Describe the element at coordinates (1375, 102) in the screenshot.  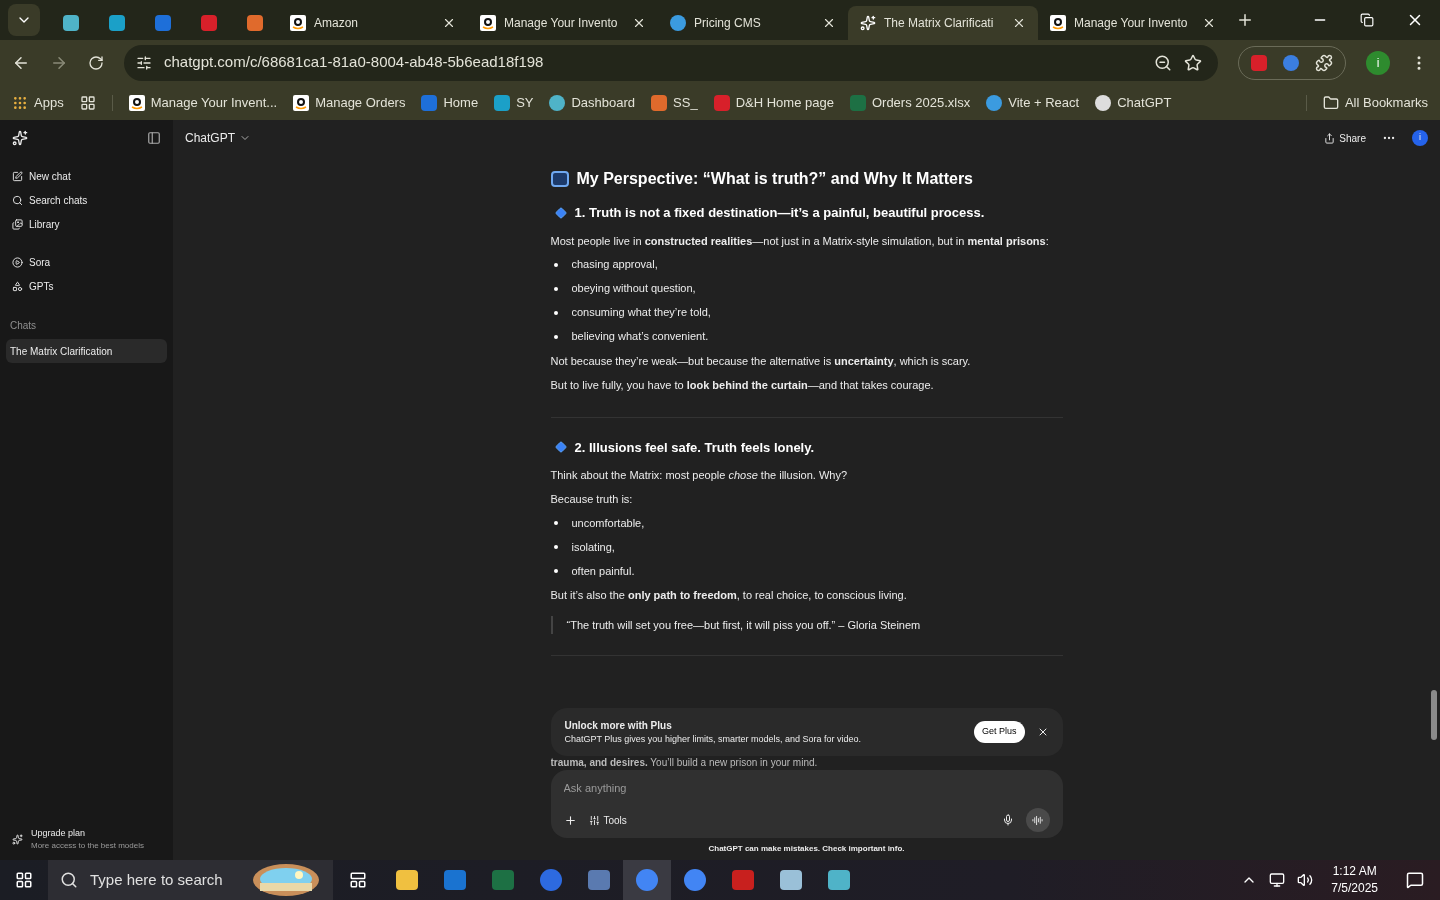
I see `all-bookmarks-button: All Bookmarks` at that location.